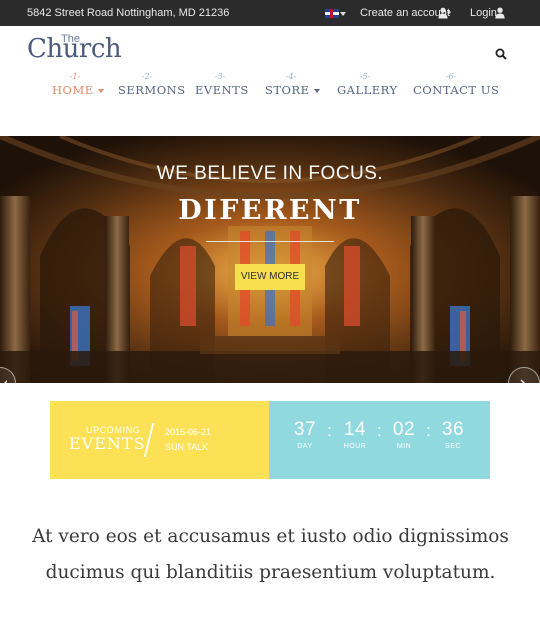 This screenshot has height=640, width=540. What do you see at coordinates (188, 432) in the screenshot?
I see `event-date: 2015-06-21` at bounding box center [188, 432].